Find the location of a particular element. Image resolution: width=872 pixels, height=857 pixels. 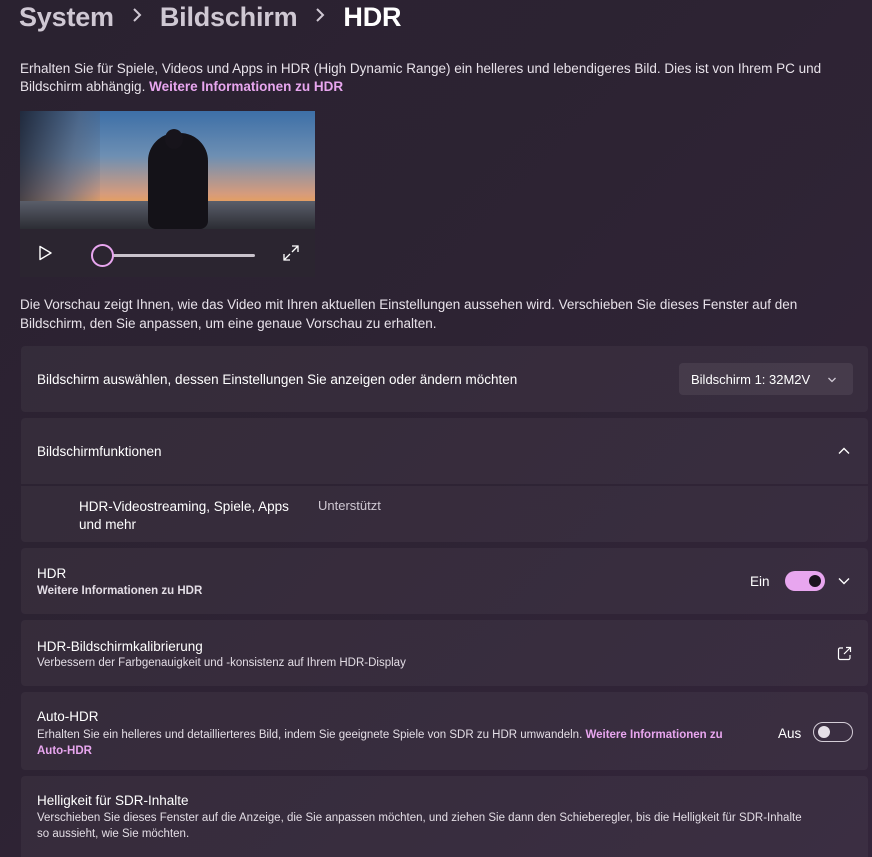

feature-status: Unterstützt is located at coordinates (349, 505).